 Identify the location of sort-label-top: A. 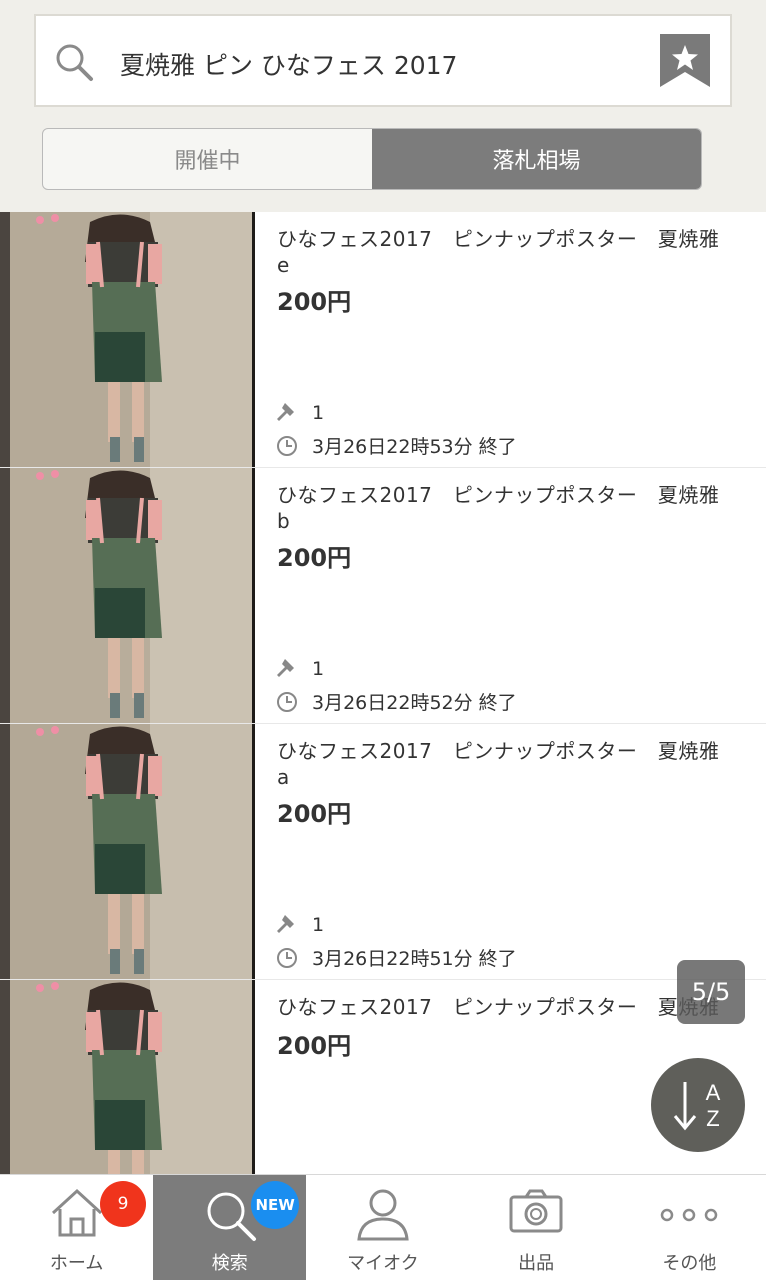
(713, 1092).